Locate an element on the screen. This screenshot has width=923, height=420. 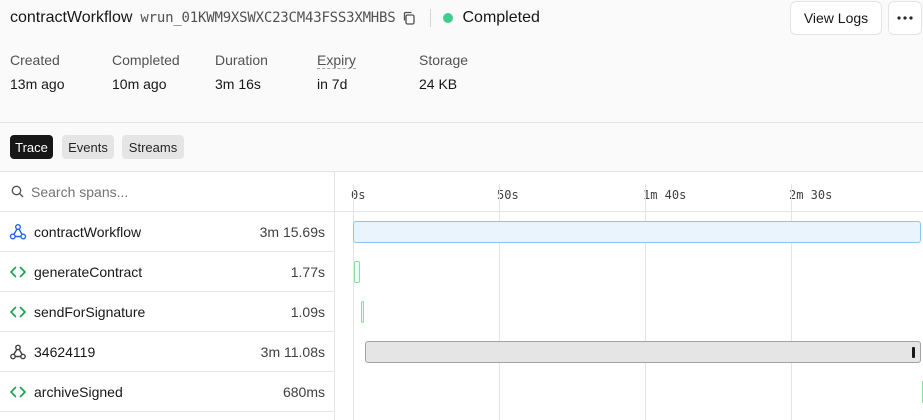
tick-label: 2m 30s is located at coordinates (811, 195).